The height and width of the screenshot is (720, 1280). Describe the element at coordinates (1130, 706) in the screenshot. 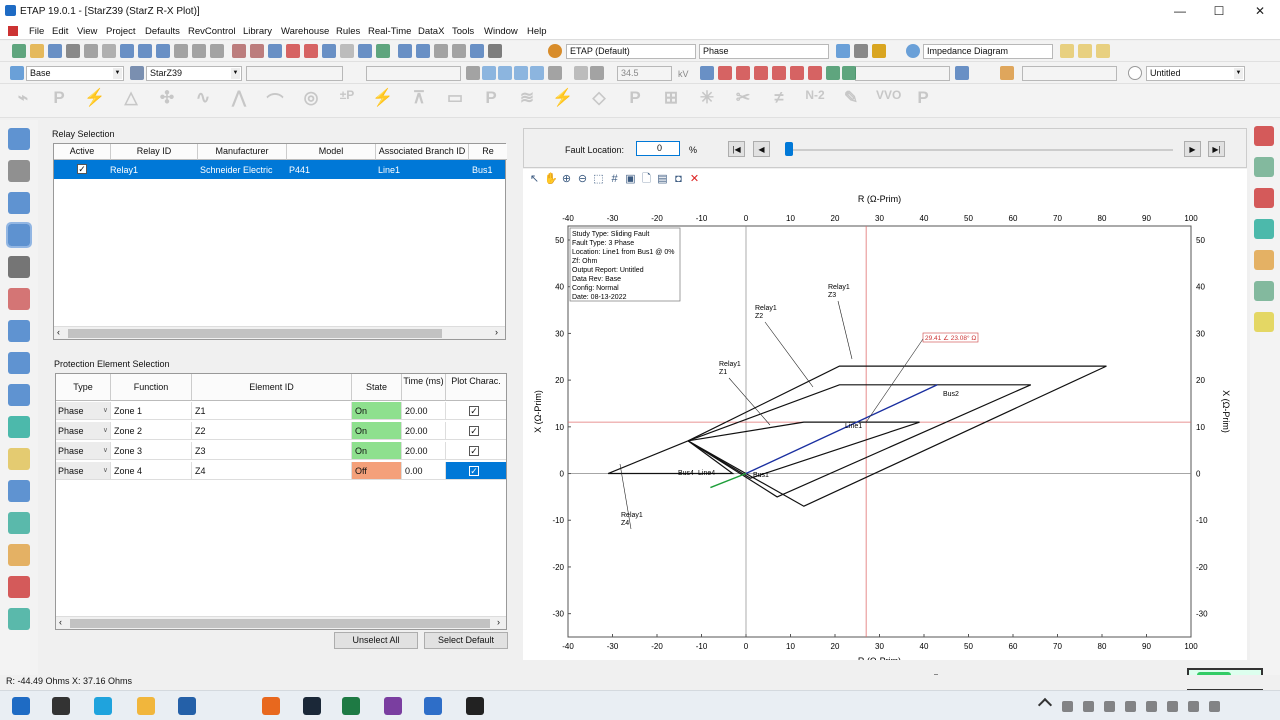

I see `cloud-tray-icon` at that location.